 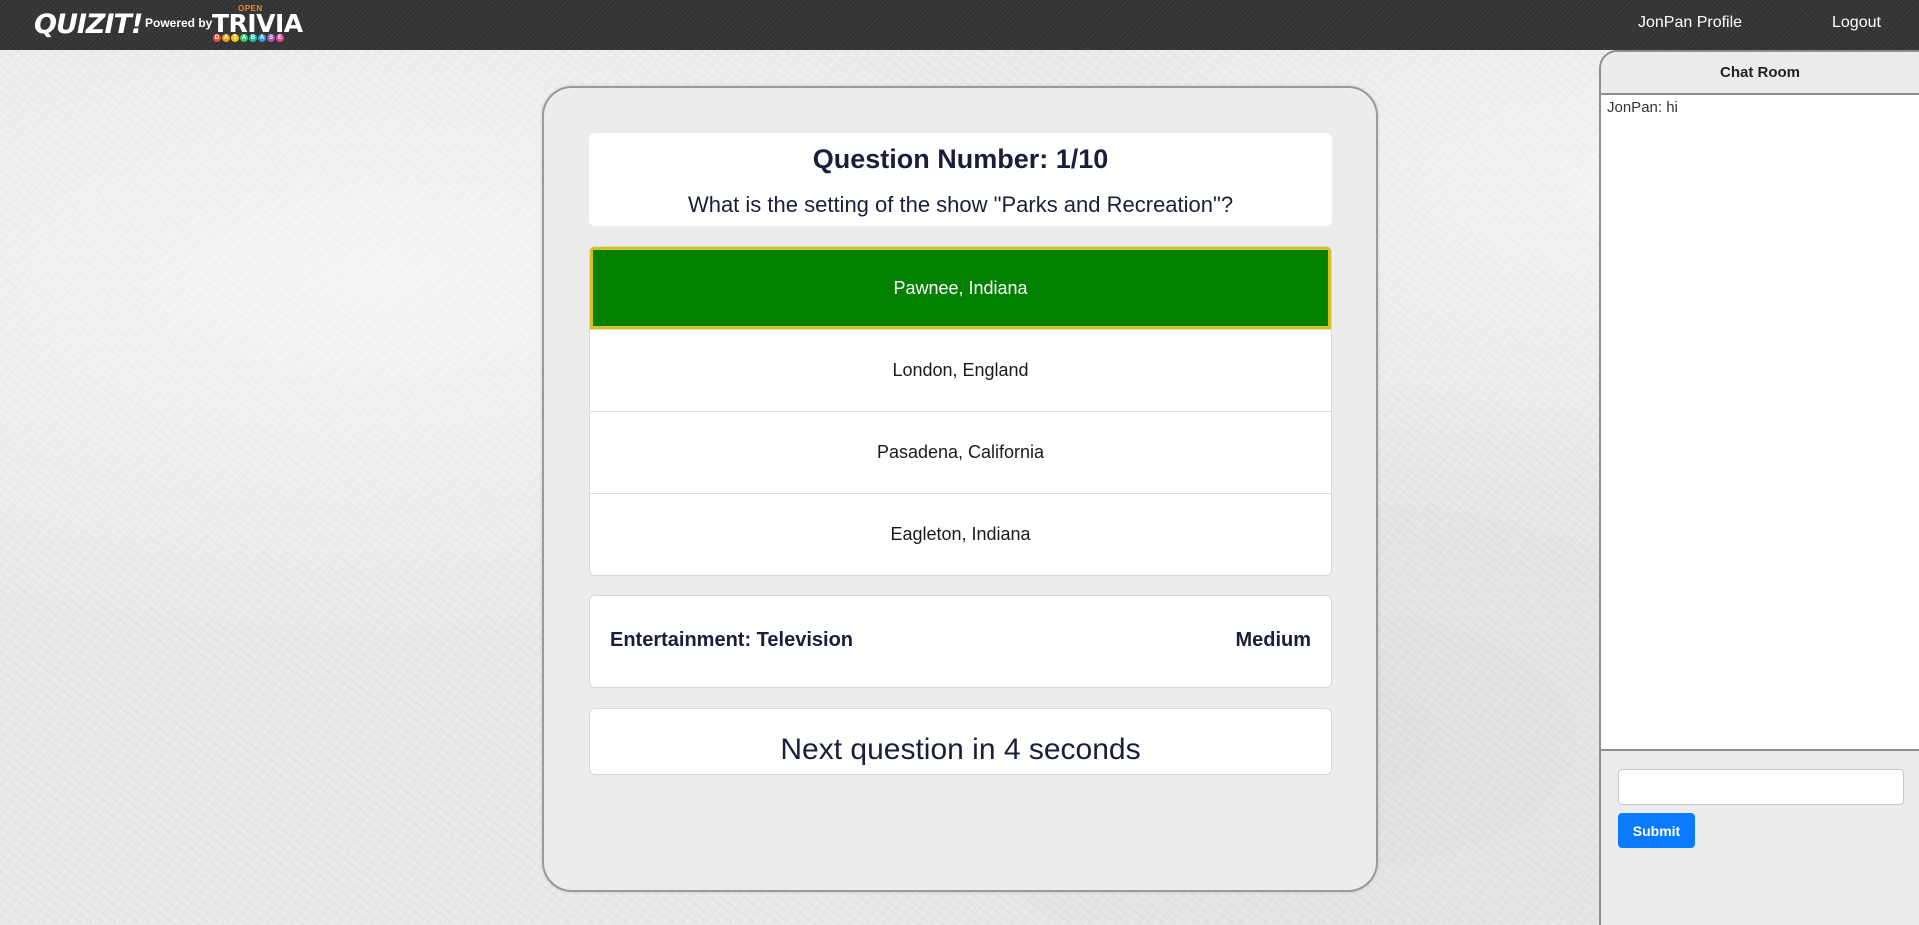 What do you see at coordinates (271, 38) in the screenshot?
I see `otdb-logo-letter: S` at bounding box center [271, 38].